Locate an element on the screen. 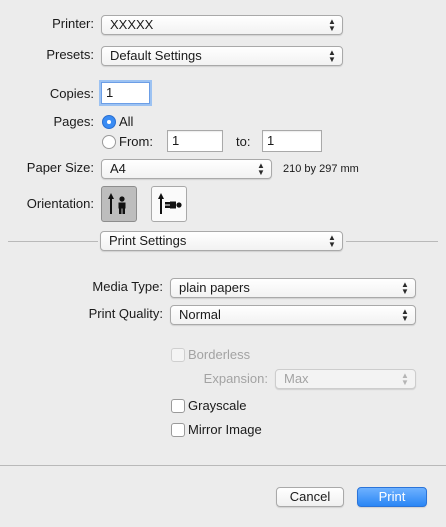  section-divider-right is located at coordinates (392, 241).